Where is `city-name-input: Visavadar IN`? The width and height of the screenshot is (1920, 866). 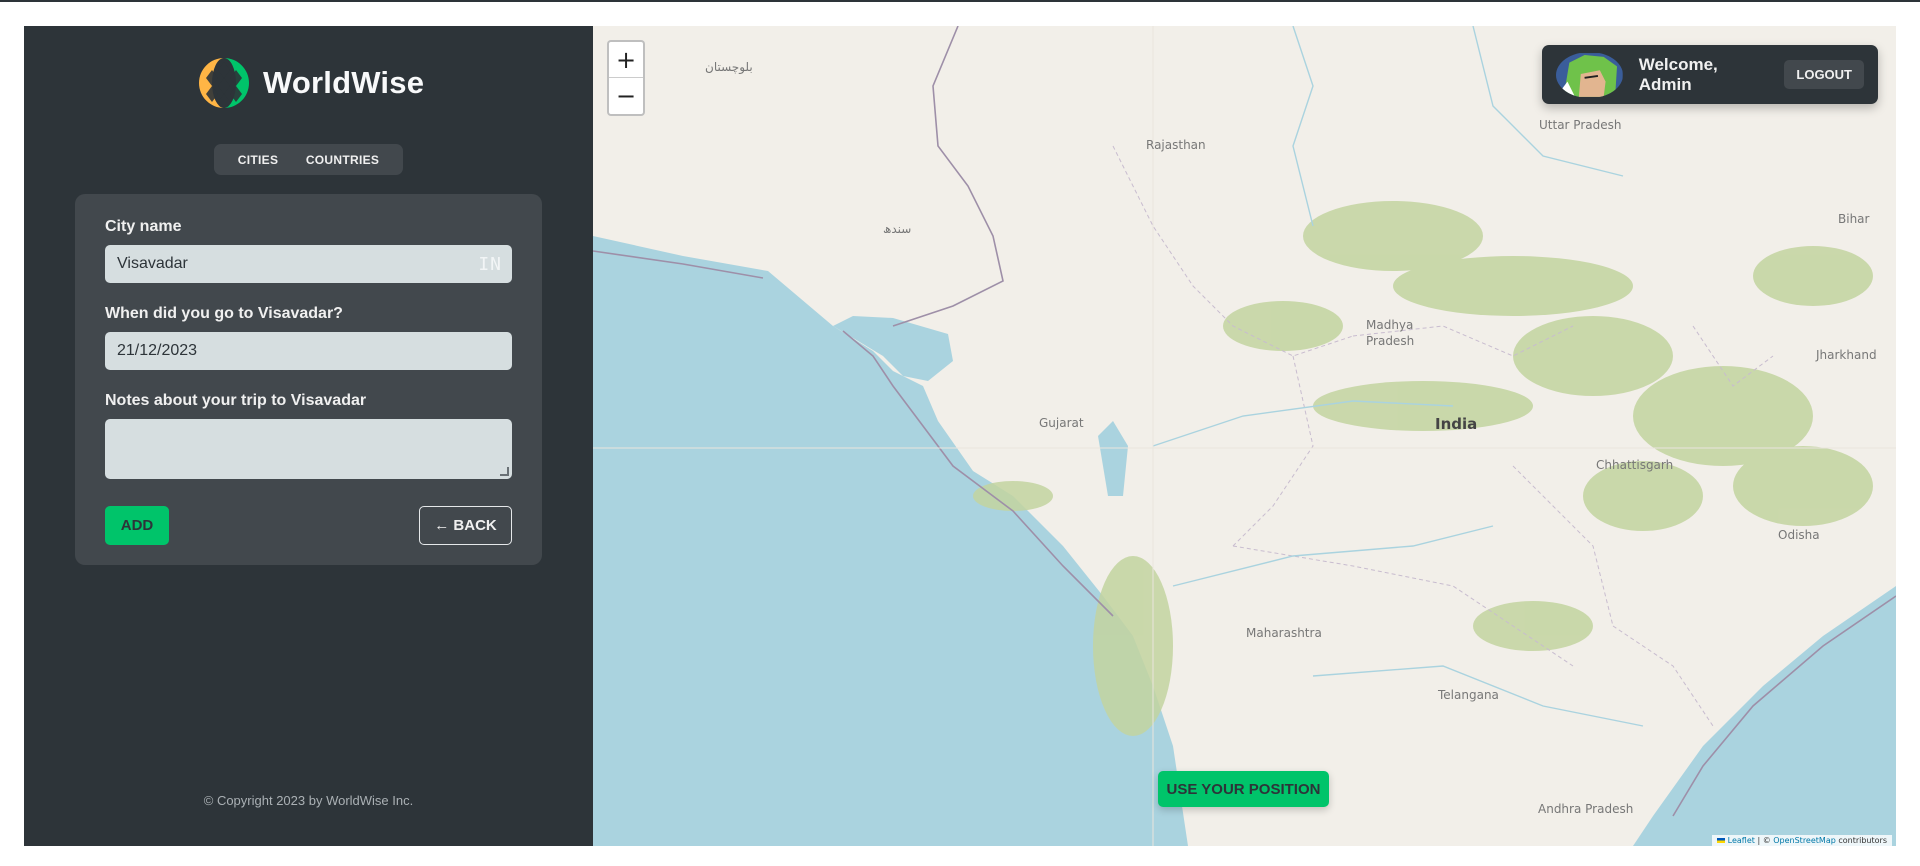
city-name-input: Visavadar IN is located at coordinates (308, 264).